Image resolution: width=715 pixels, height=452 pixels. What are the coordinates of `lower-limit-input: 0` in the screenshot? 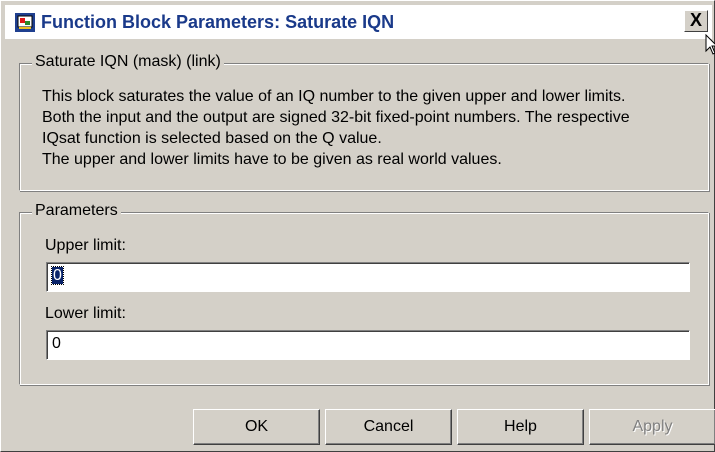 It's located at (368, 345).